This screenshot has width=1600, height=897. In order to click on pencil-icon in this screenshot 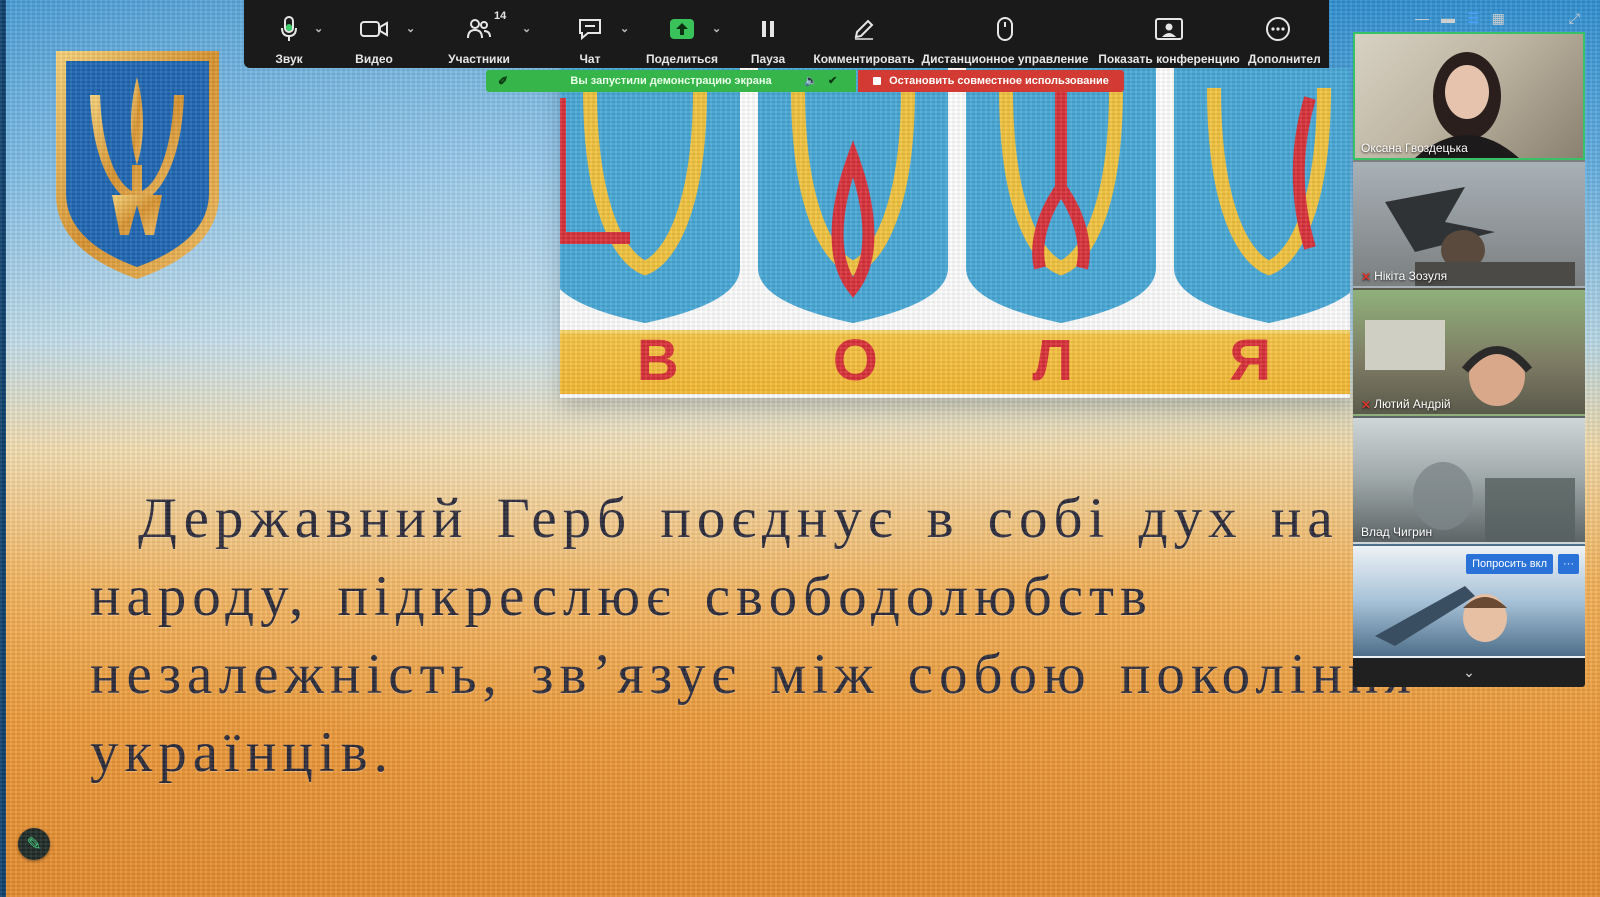, I will do `click(864, 29)`.